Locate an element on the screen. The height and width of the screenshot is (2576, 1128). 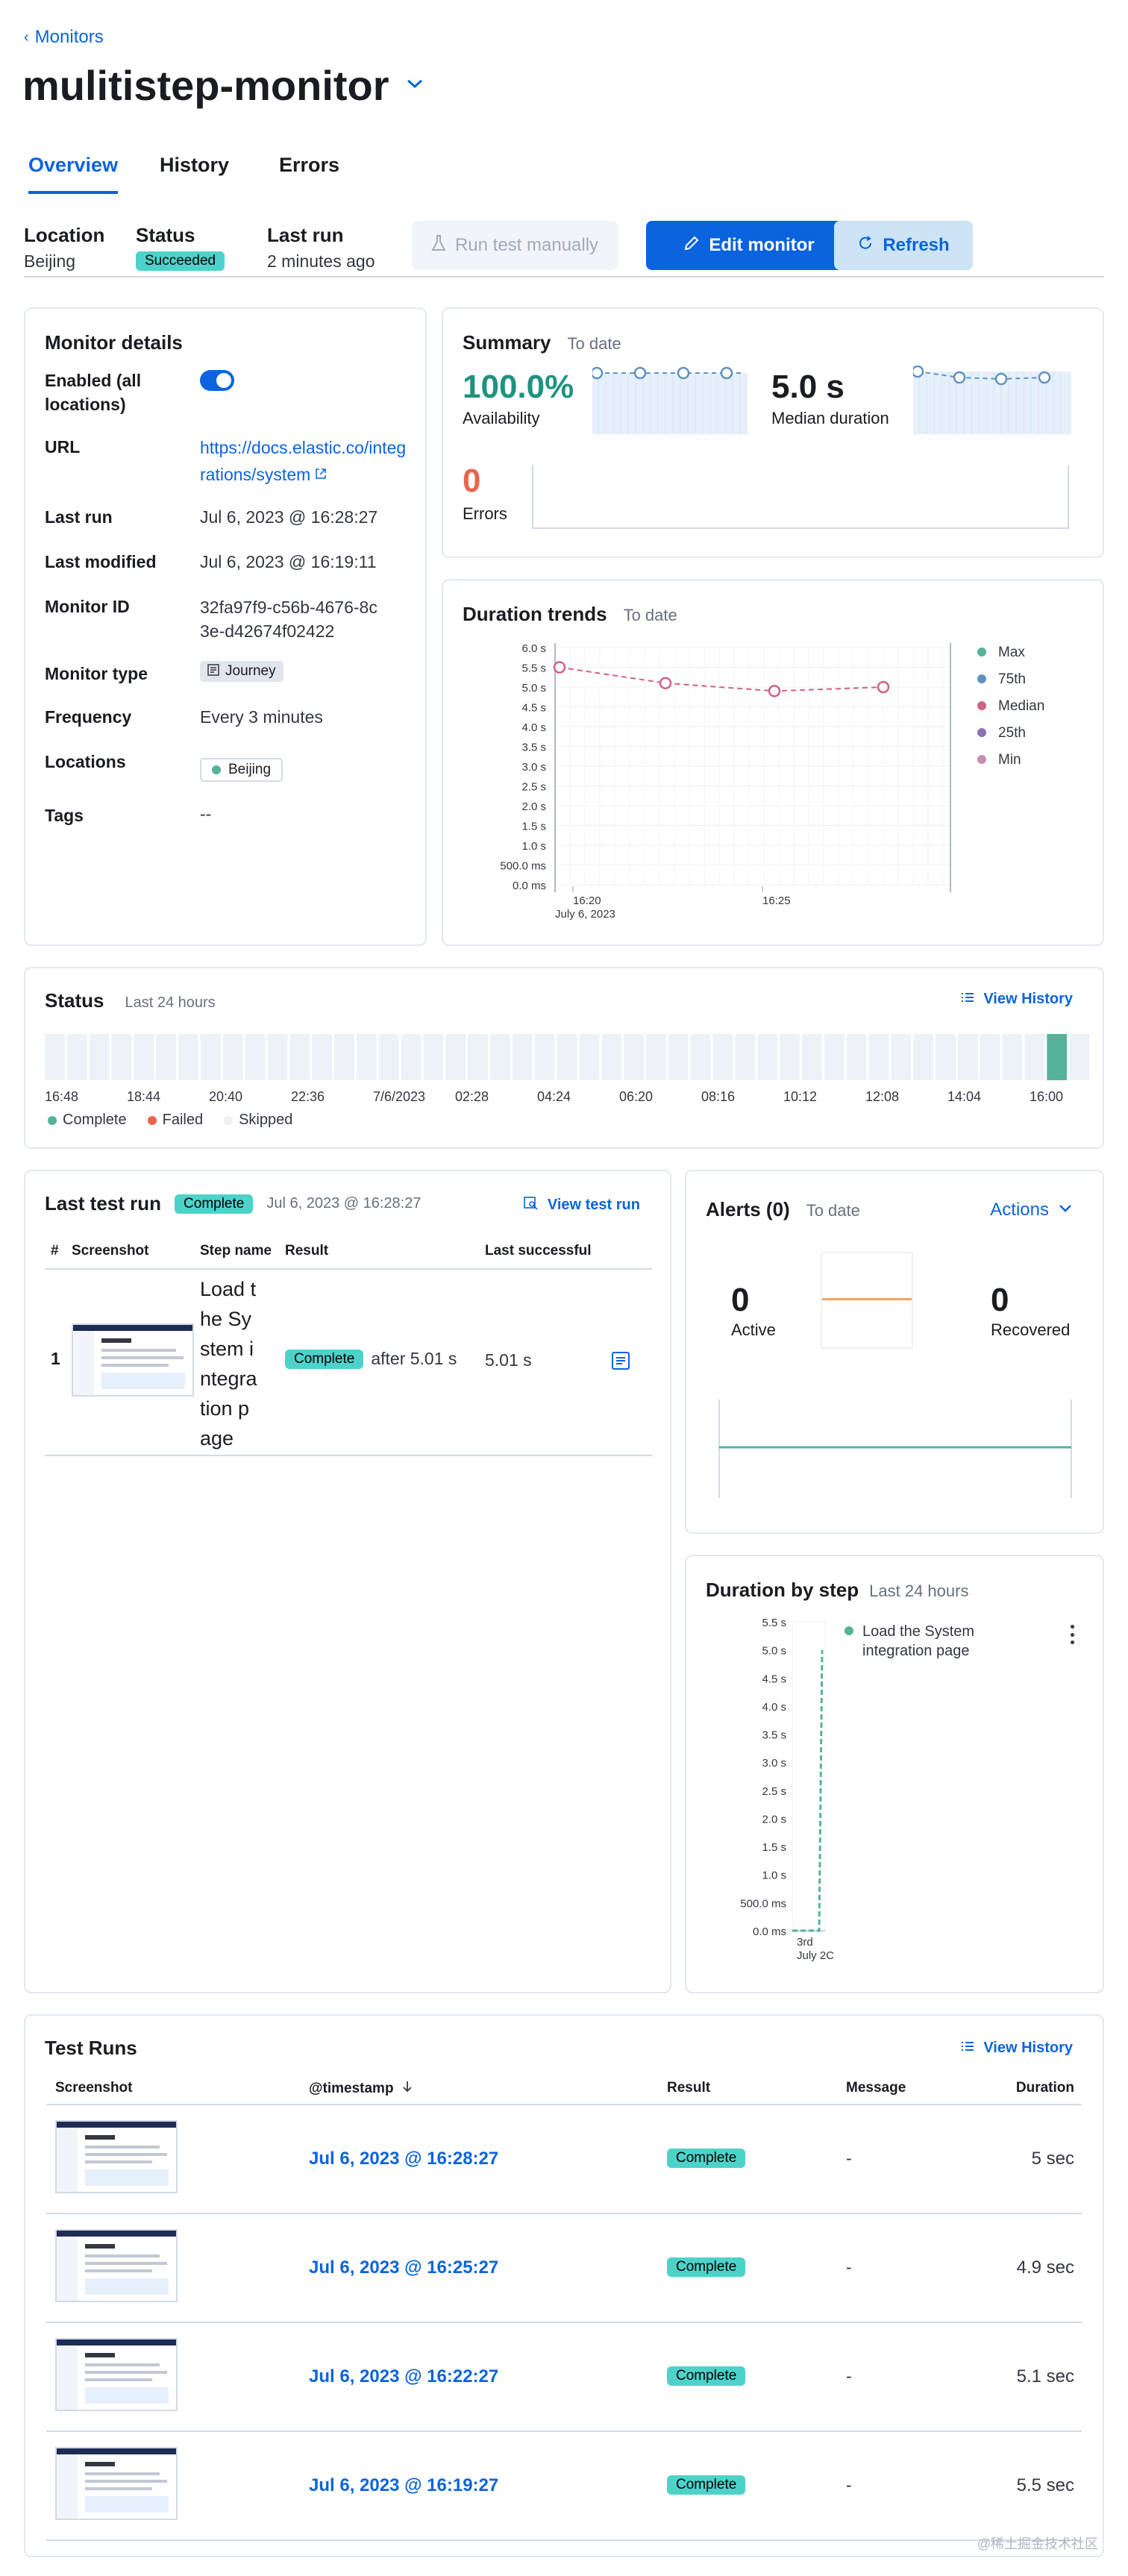
recovered-alerts-value: 0 is located at coordinates (1000, 1300).